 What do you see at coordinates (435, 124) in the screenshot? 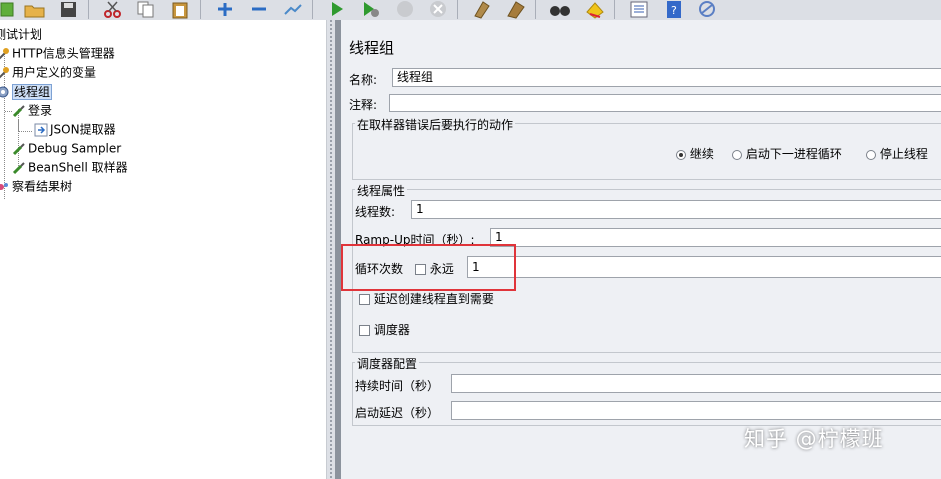
I see `error-action-group-title: 在取样器错误后要执行的动作` at bounding box center [435, 124].